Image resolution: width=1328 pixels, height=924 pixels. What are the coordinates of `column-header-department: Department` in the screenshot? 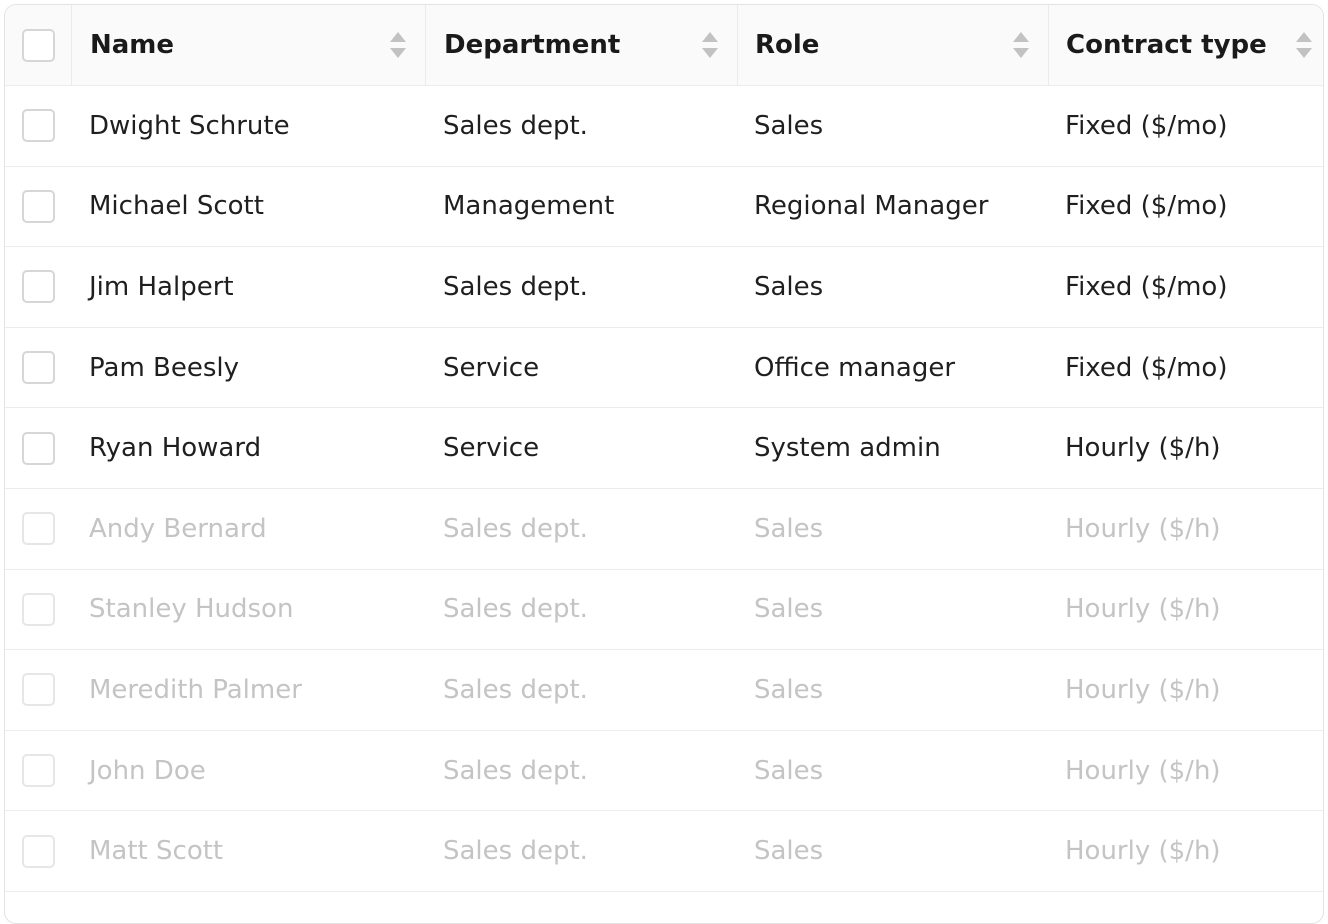 It's located at (581, 45).